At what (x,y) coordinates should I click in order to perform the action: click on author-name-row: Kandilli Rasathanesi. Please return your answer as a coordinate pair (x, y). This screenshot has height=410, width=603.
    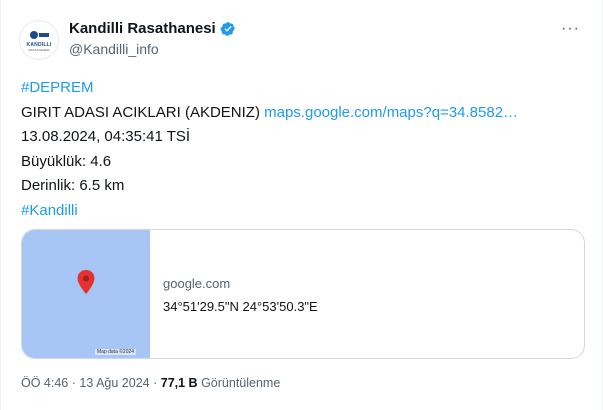
    Looking at the image, I should click on (152, 28).